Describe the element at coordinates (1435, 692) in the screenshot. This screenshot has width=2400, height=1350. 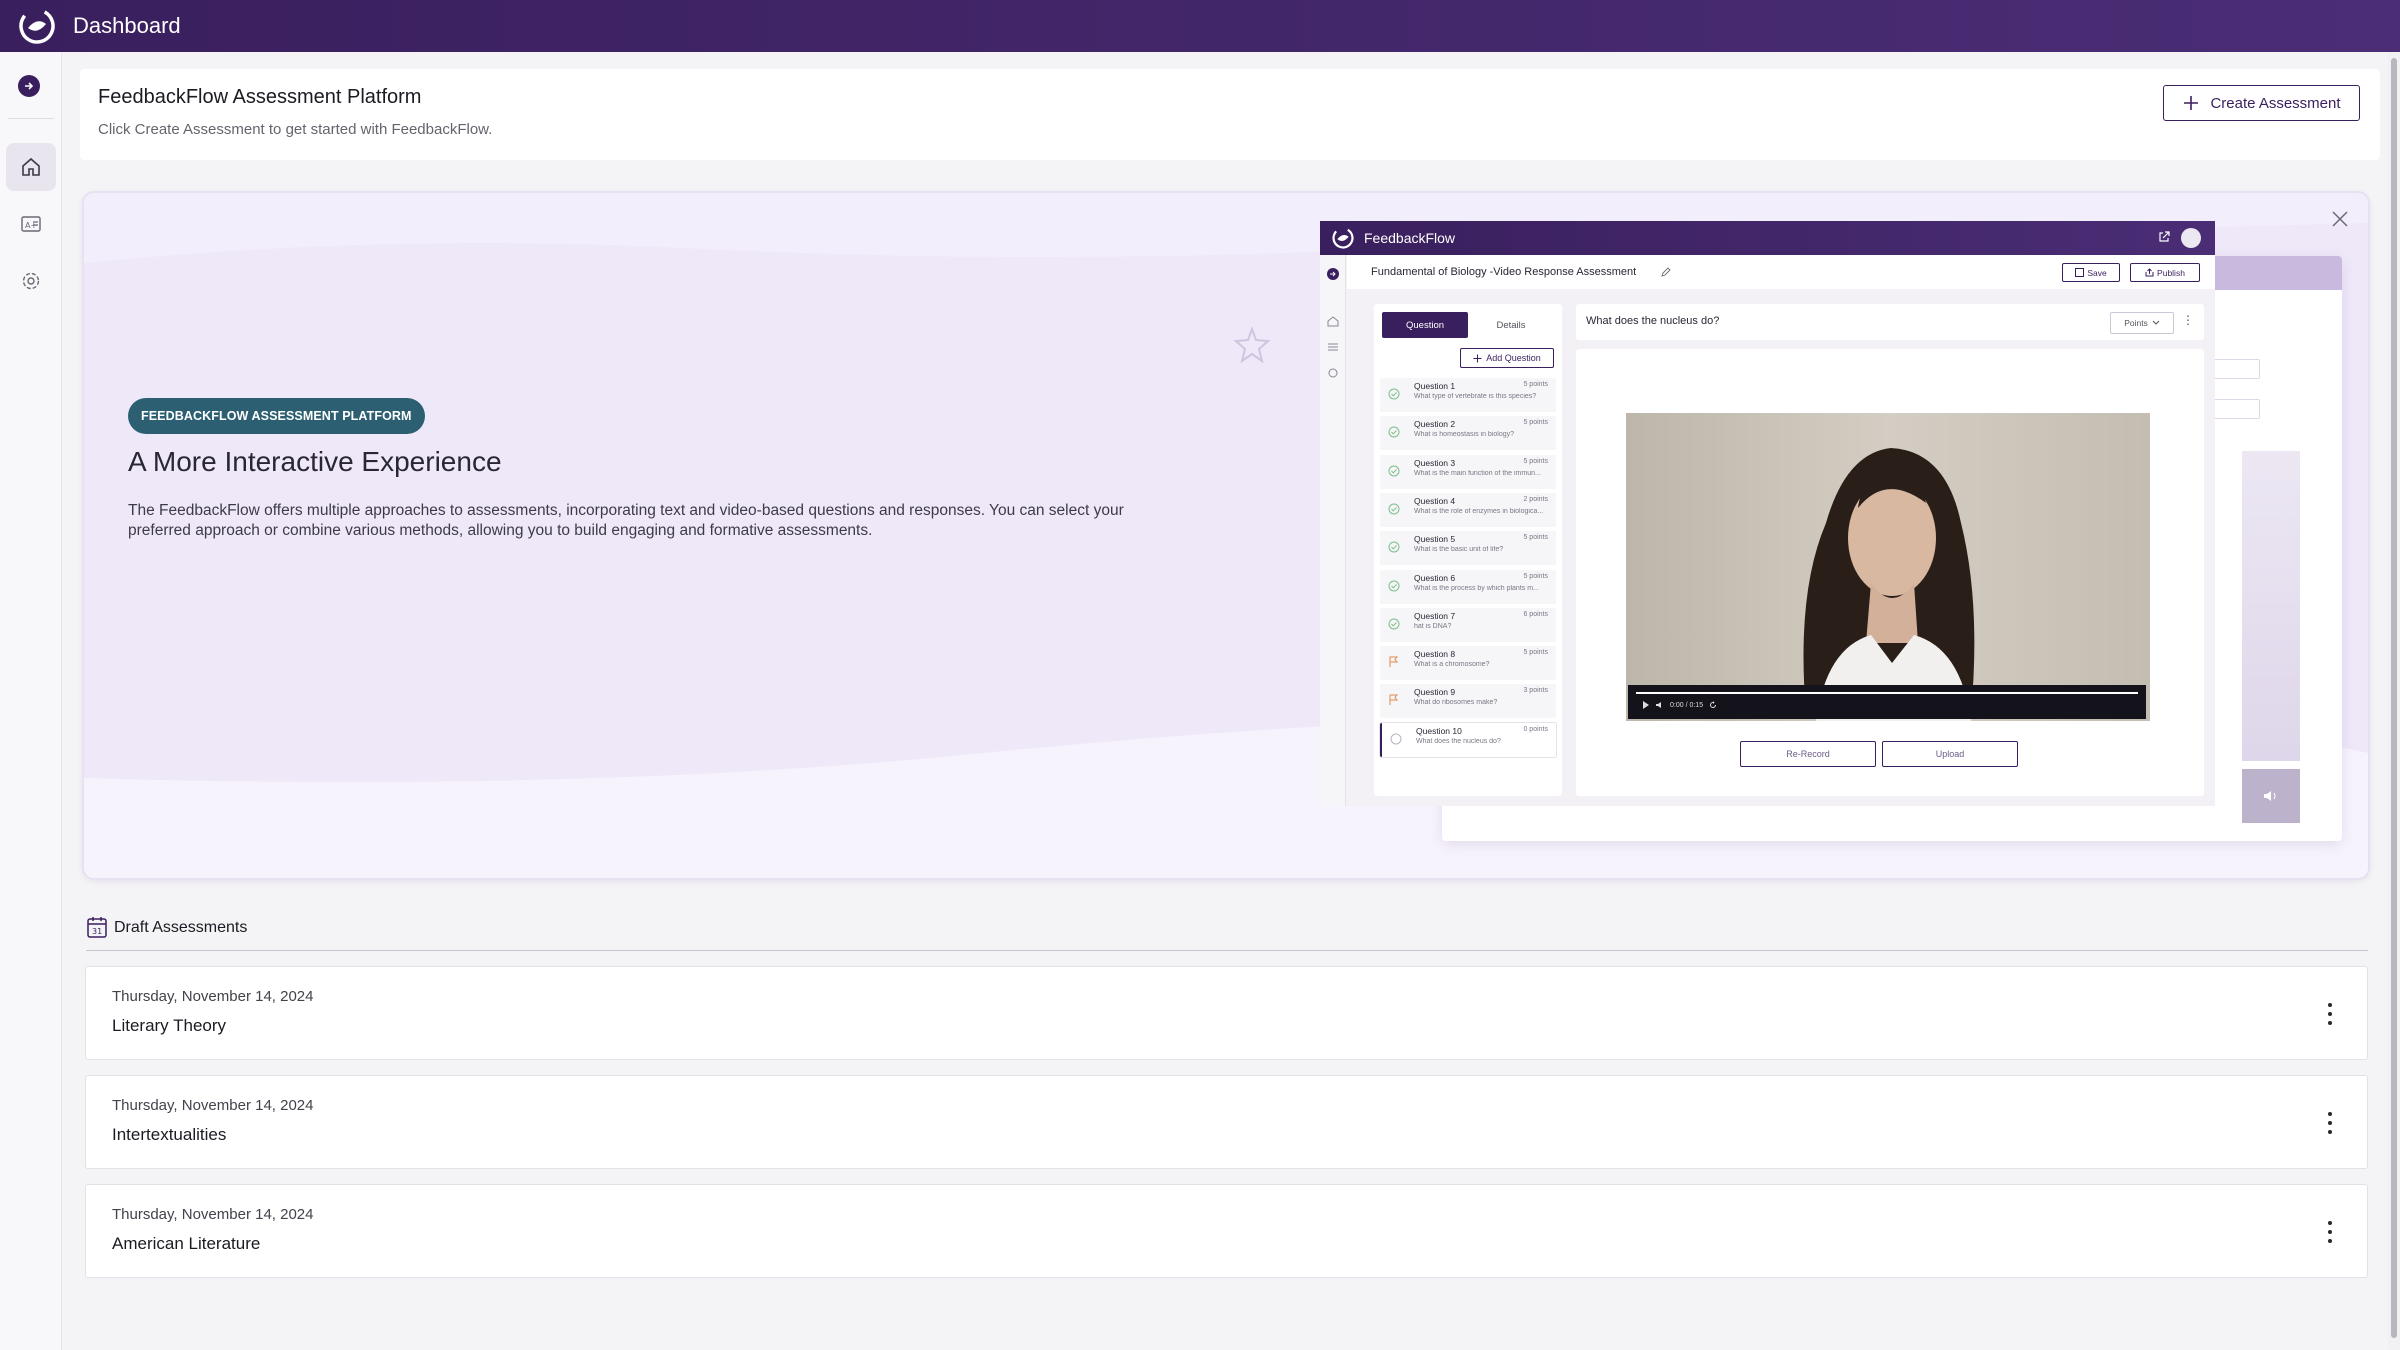
I see `mockup-question-title: Question 9` at that location.